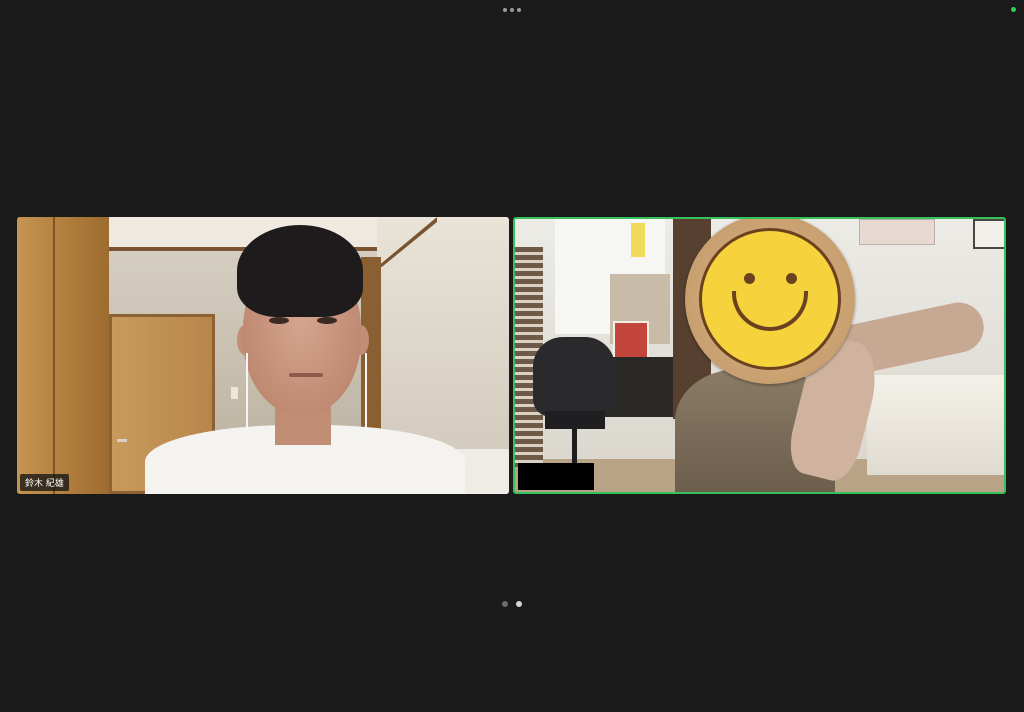 This screenshot has width=1024, height=712. I want to click on scene-door-handle, so click(122, 440).